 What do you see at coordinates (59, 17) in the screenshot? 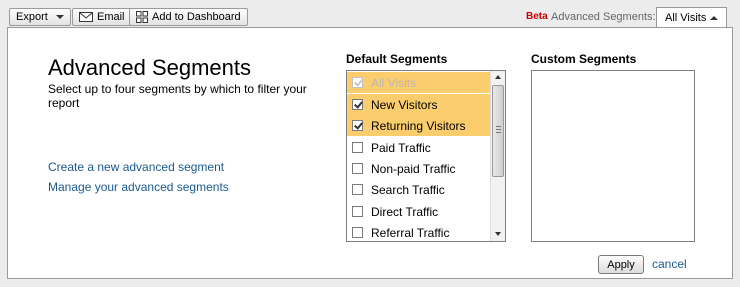
I see `chevron-down-icon` at bounding box center [59, 17].